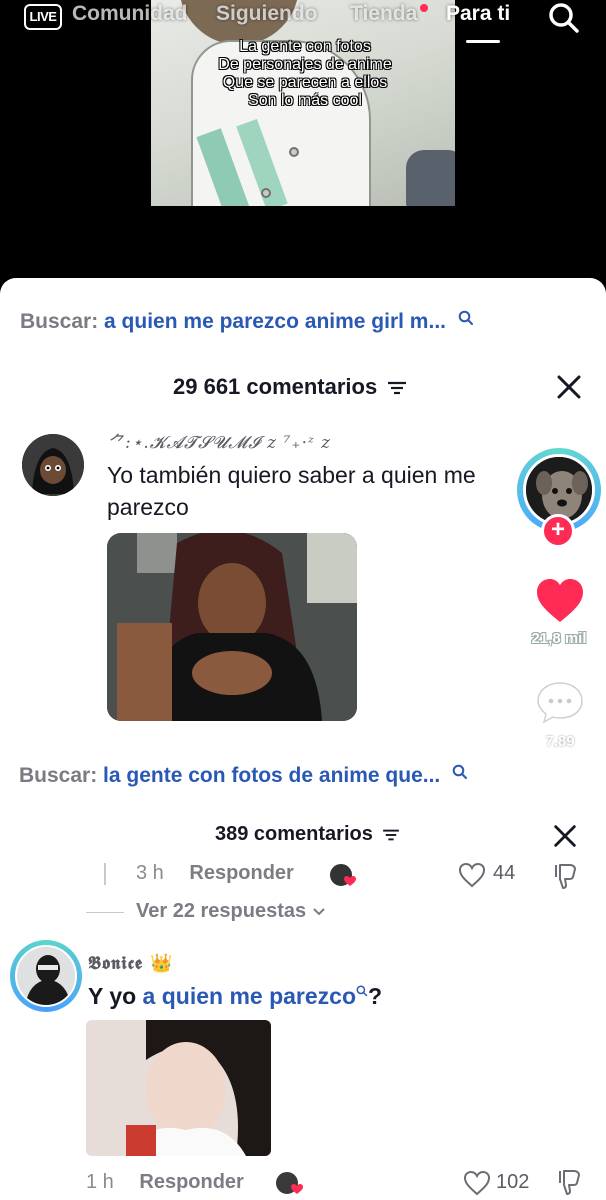 The width and height of the screenshot is (606, 1200). I want to click on caption-line: Son lo más cool, so click(305, 100).